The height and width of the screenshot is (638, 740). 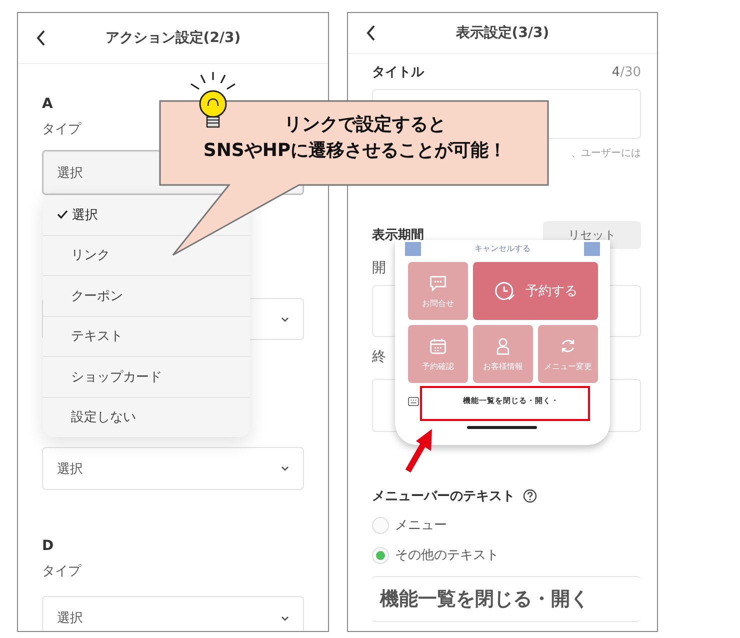 I want to click on screen-title: アクション設定(2/3), so click(x=173, y=38).